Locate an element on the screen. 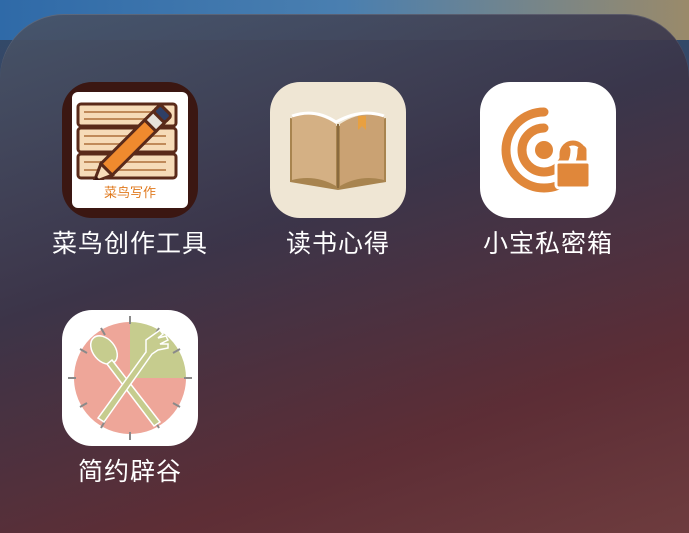 The height and width of the screenshot is (533, 689). app-label: 读书心得 is located at coordinates (337, 243).